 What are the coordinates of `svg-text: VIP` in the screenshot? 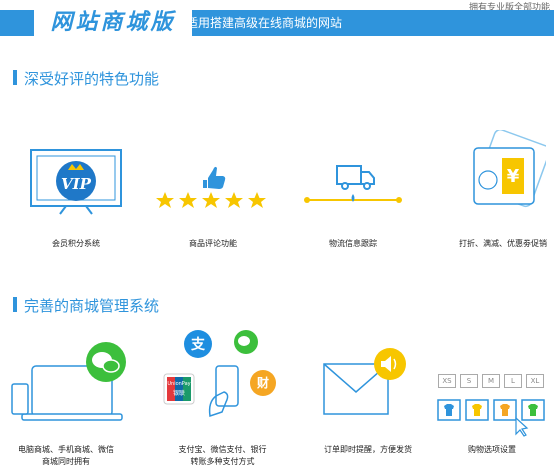 It's located at (76, 184).